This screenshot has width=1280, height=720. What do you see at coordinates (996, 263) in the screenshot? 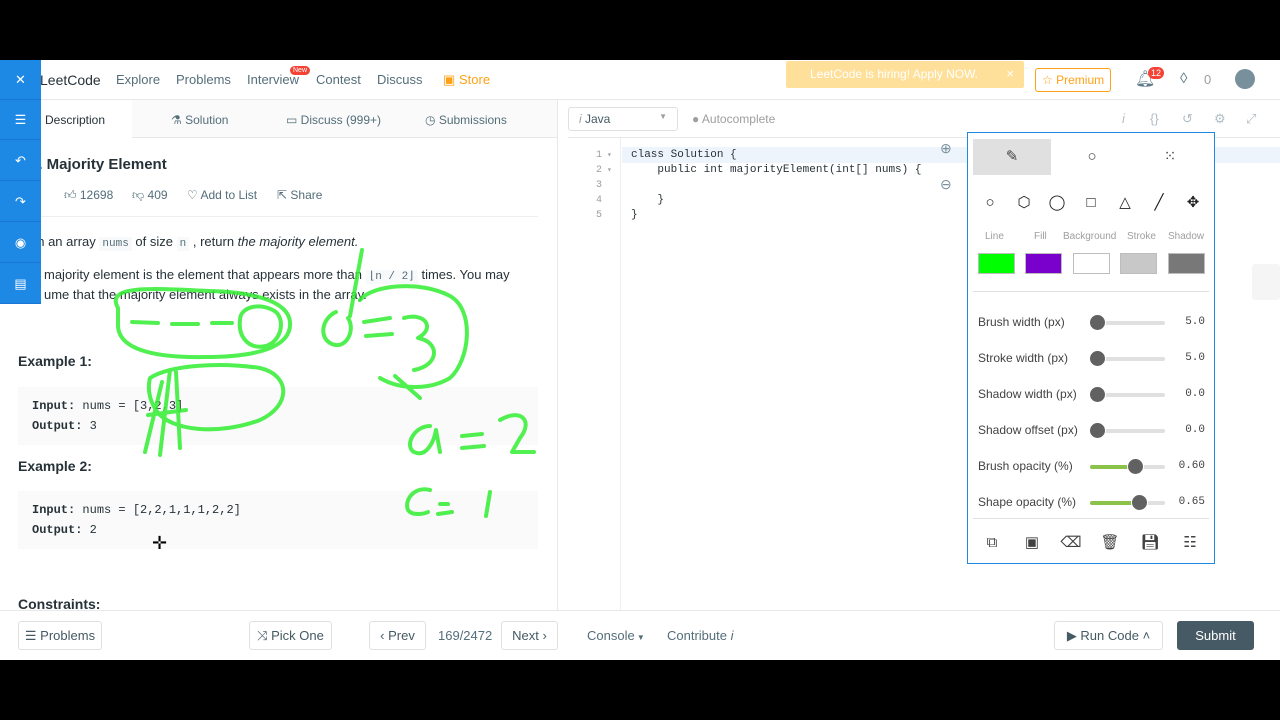
I see `line-color-swatch` at bounding box center [996, 263].